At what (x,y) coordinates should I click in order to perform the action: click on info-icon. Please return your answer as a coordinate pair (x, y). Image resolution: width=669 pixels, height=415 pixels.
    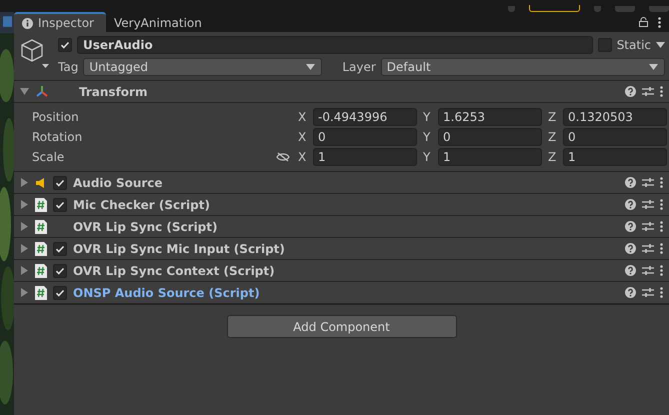
    Looking at the image, I should click on (27, 23).